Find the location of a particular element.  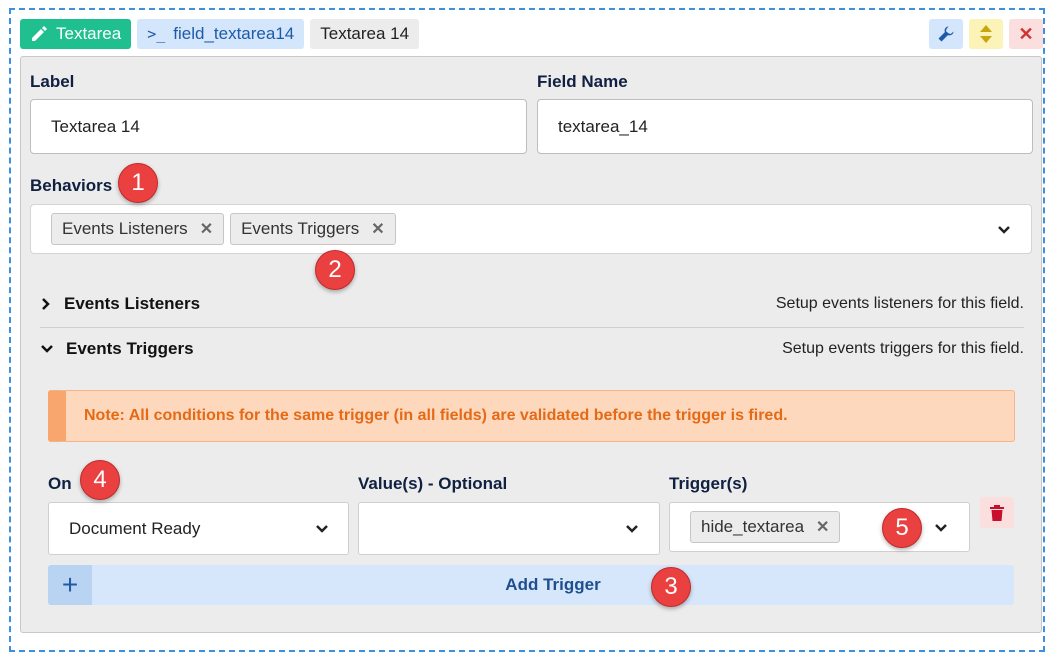

triggers-multiselect: hide_textarea ✕ is located at coordinates (819, 527).